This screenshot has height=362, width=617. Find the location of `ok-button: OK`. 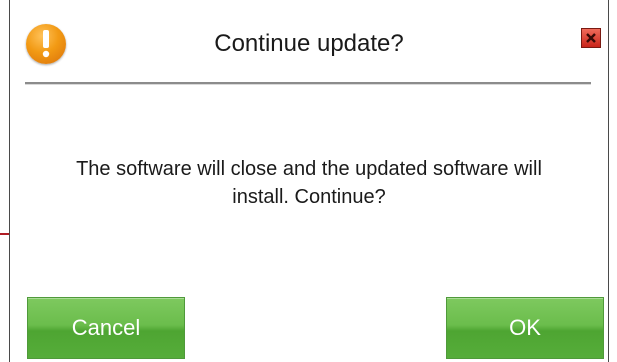

ok-button: OK is located at coordinates (525, 328).